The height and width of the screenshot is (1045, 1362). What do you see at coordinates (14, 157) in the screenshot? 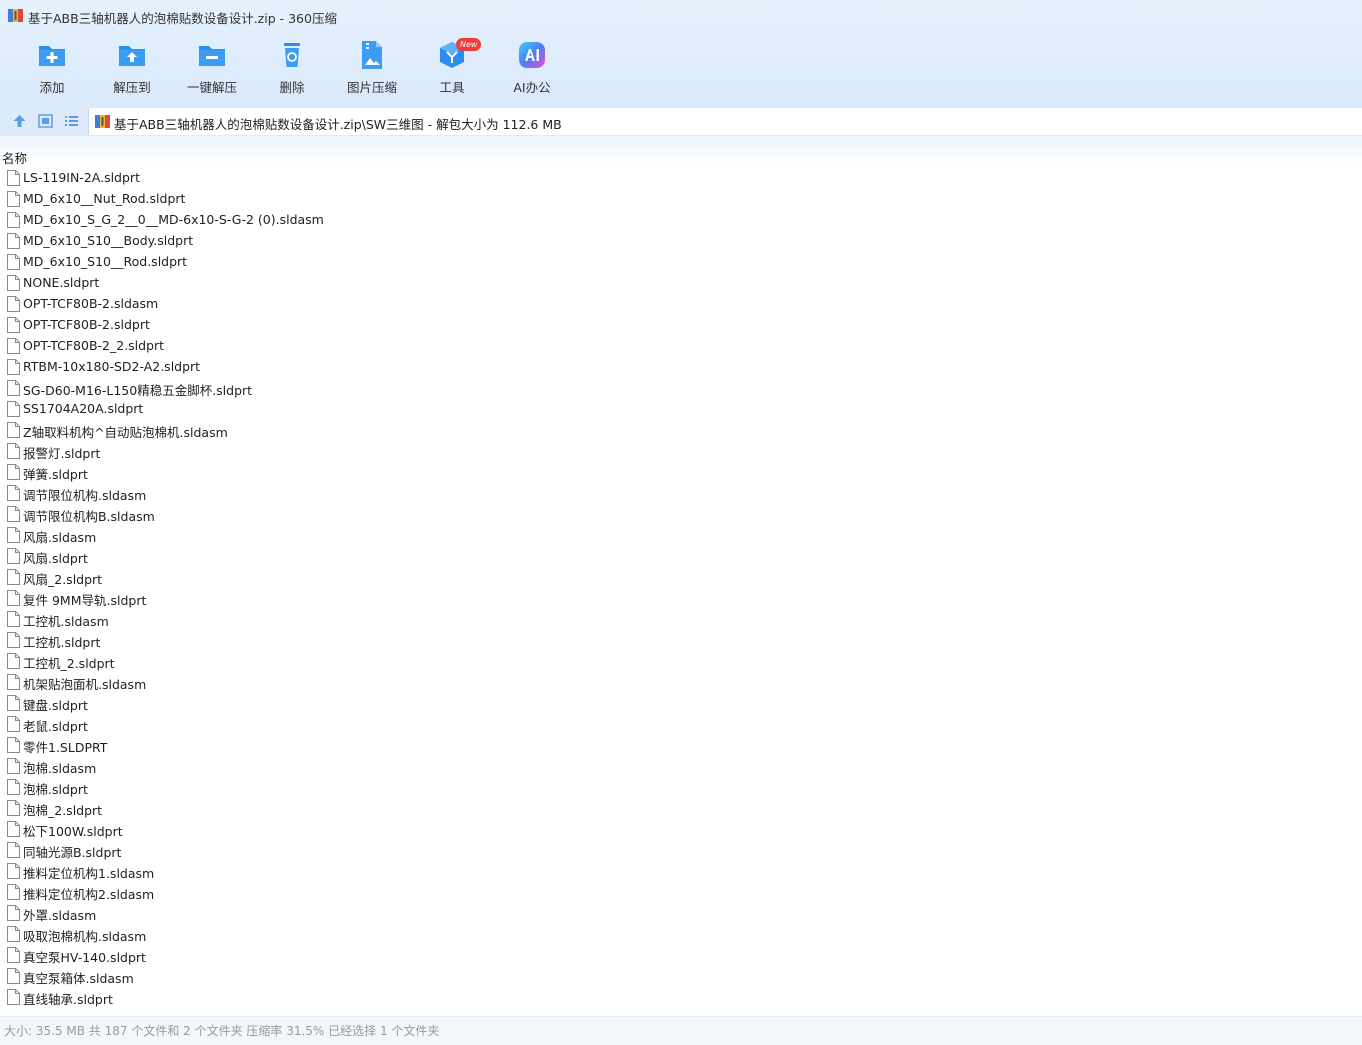
I see `column-header-name: 名称` at bounding box center [14, 157].